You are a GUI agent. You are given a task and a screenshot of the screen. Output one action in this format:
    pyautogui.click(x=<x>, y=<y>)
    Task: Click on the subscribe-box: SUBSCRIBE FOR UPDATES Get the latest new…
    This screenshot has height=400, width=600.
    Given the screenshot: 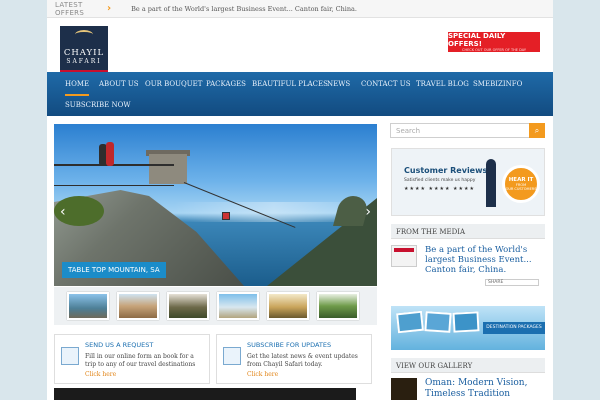 What is the action you would take?
    pyautogui.click(x=294, y=359)
    